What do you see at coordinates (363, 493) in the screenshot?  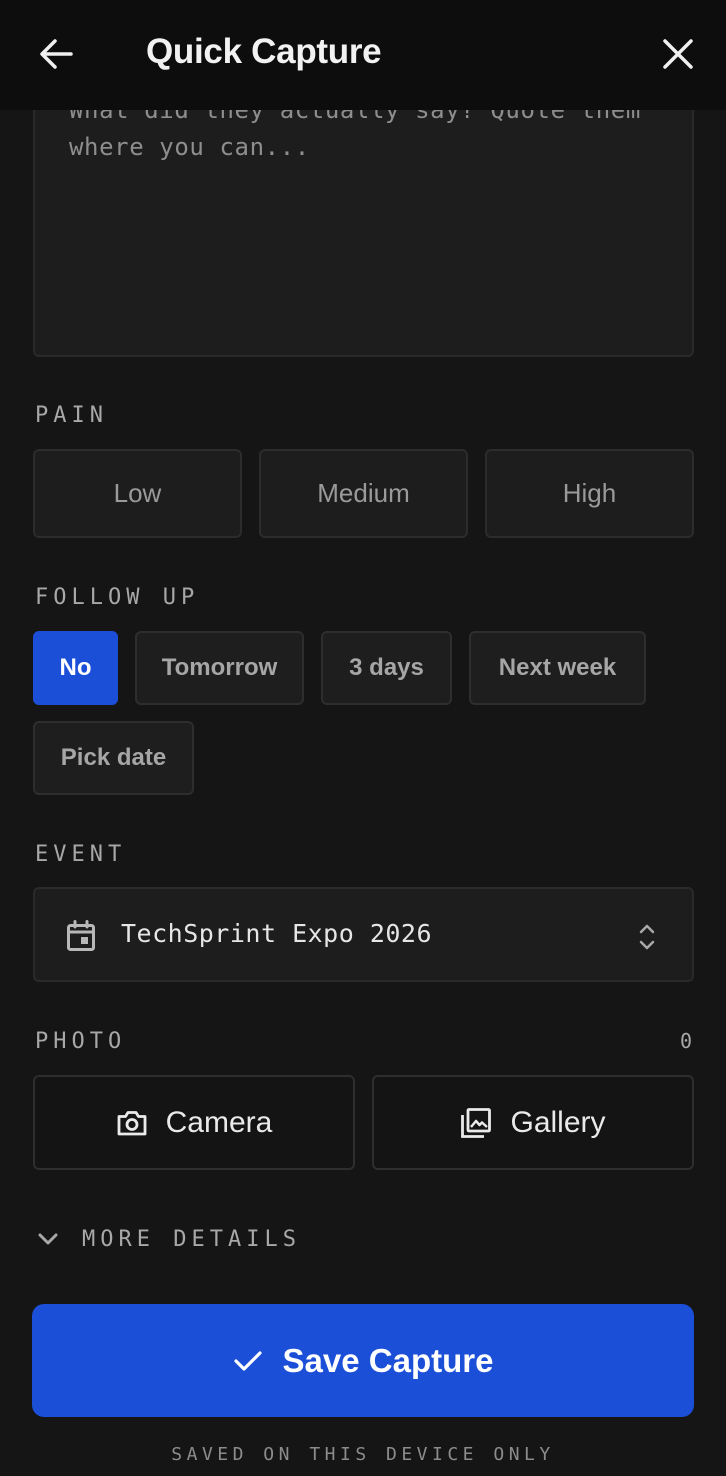 I see `pain-option-medium: Medium` at bounding box center [363, 493].